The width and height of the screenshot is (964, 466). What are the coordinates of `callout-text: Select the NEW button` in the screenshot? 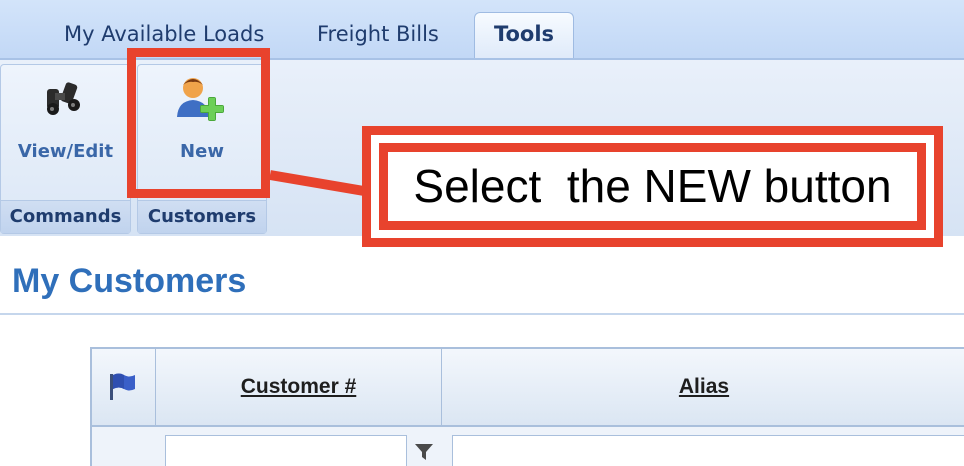 It's located at (652, 186).